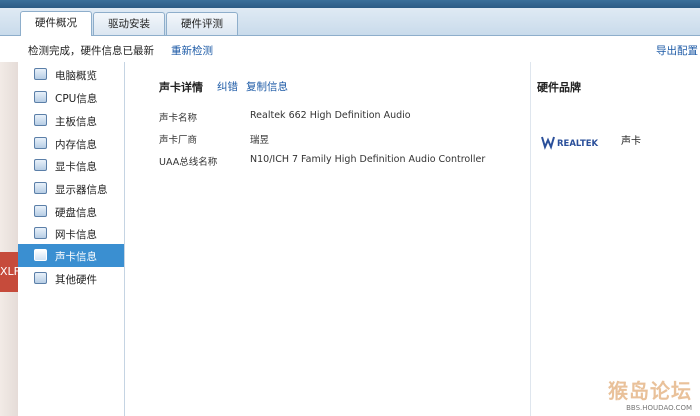 Image resolution: width=700 pixels, height=416 pixels. I want to click on detail-label: UAA总线名称, so click(188, 162).